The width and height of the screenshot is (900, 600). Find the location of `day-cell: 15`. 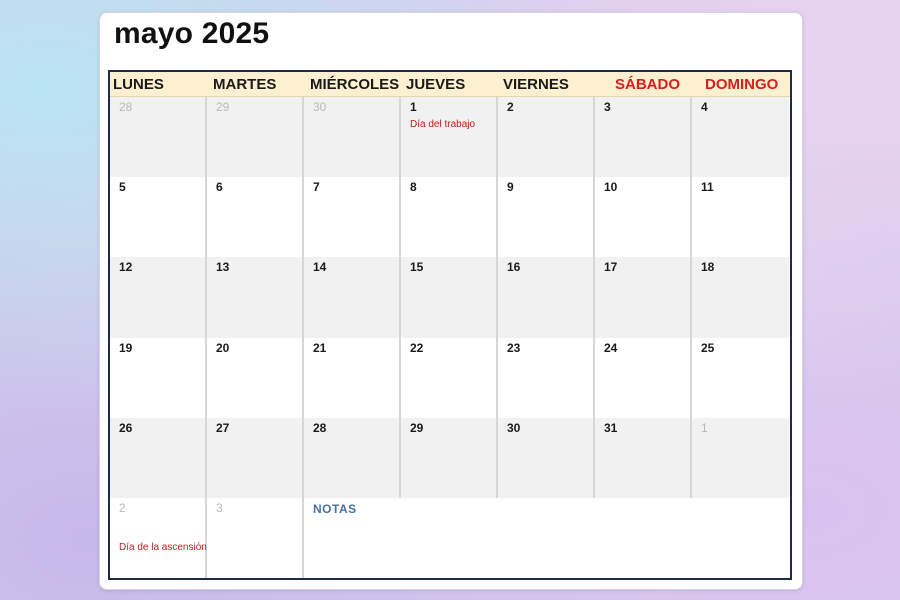

day-cell: 15 is located at coordinates (449, 298).